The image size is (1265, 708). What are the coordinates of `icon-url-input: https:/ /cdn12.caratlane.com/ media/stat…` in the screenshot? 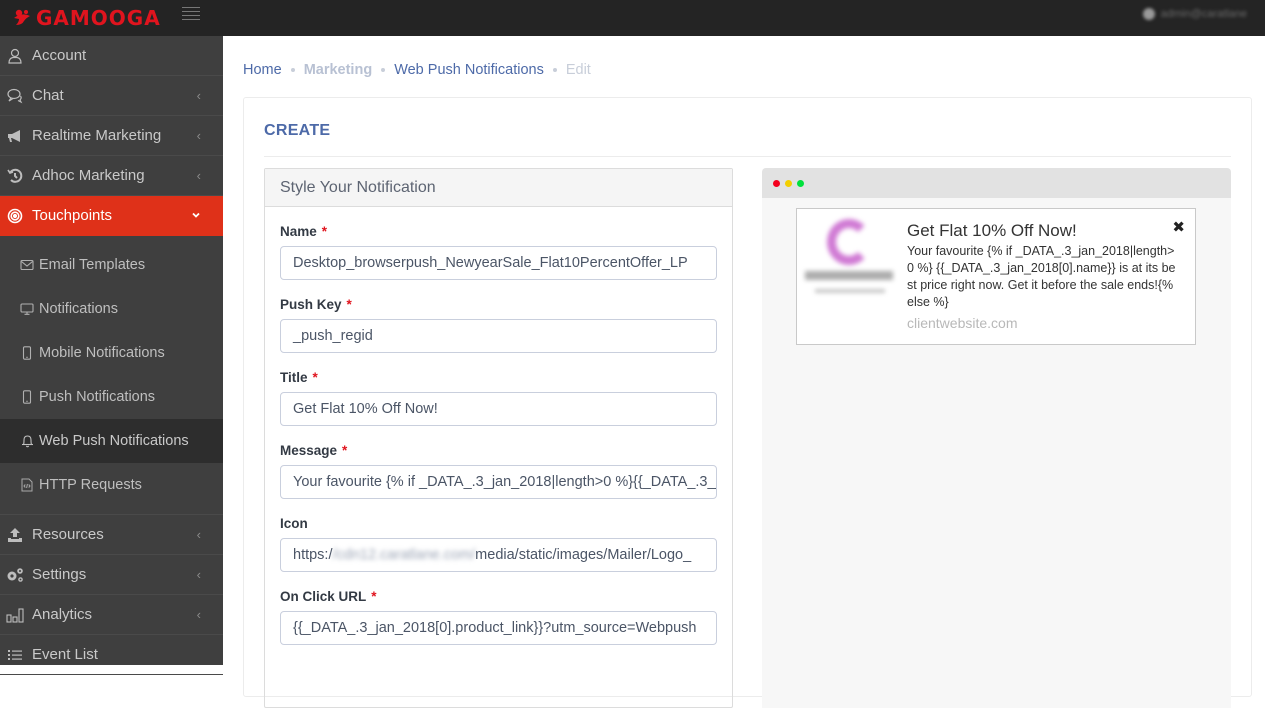 It's located at (498, 555).